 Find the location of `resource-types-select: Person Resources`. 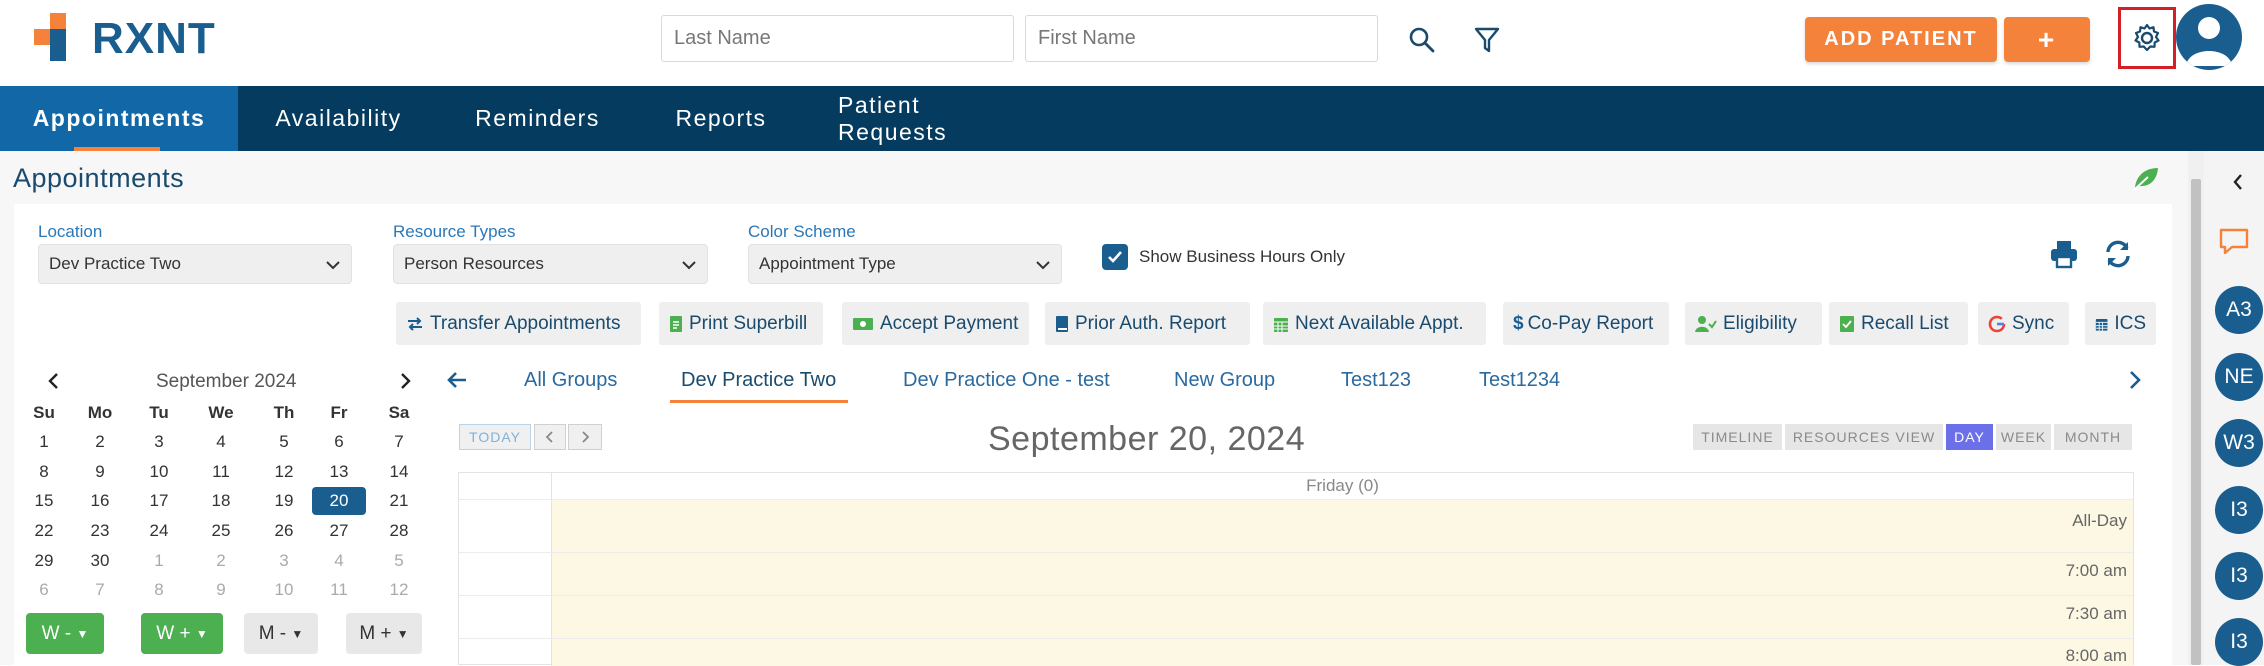

resource-types-select: Person Resources is located at coordinates (550, 264).